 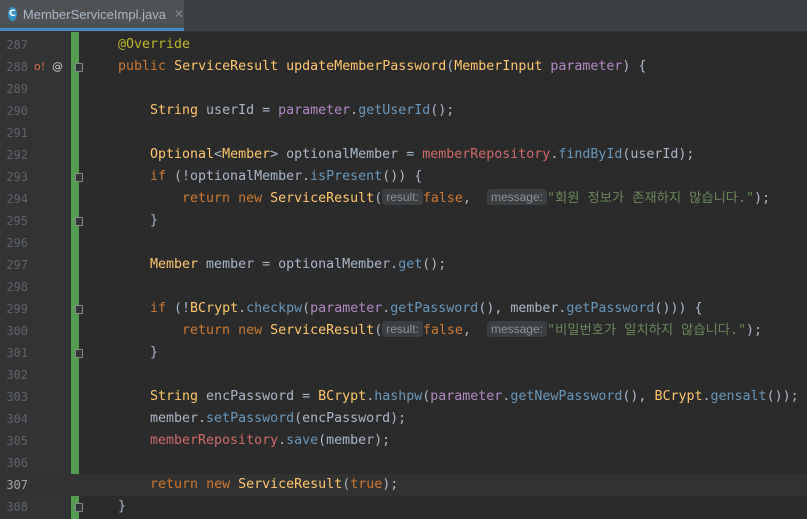 I want to click on code-line: 301 }, so click(x=403, y=353).